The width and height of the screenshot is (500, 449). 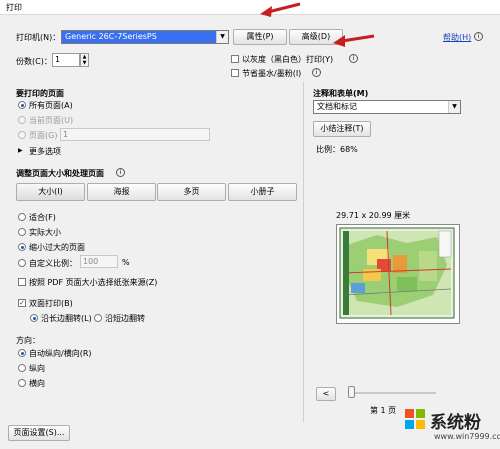 What do you see at coordinates (337, 149) in the screenshot?
I see `scale-text: 比例：68%` at bounding box center [337, 149].